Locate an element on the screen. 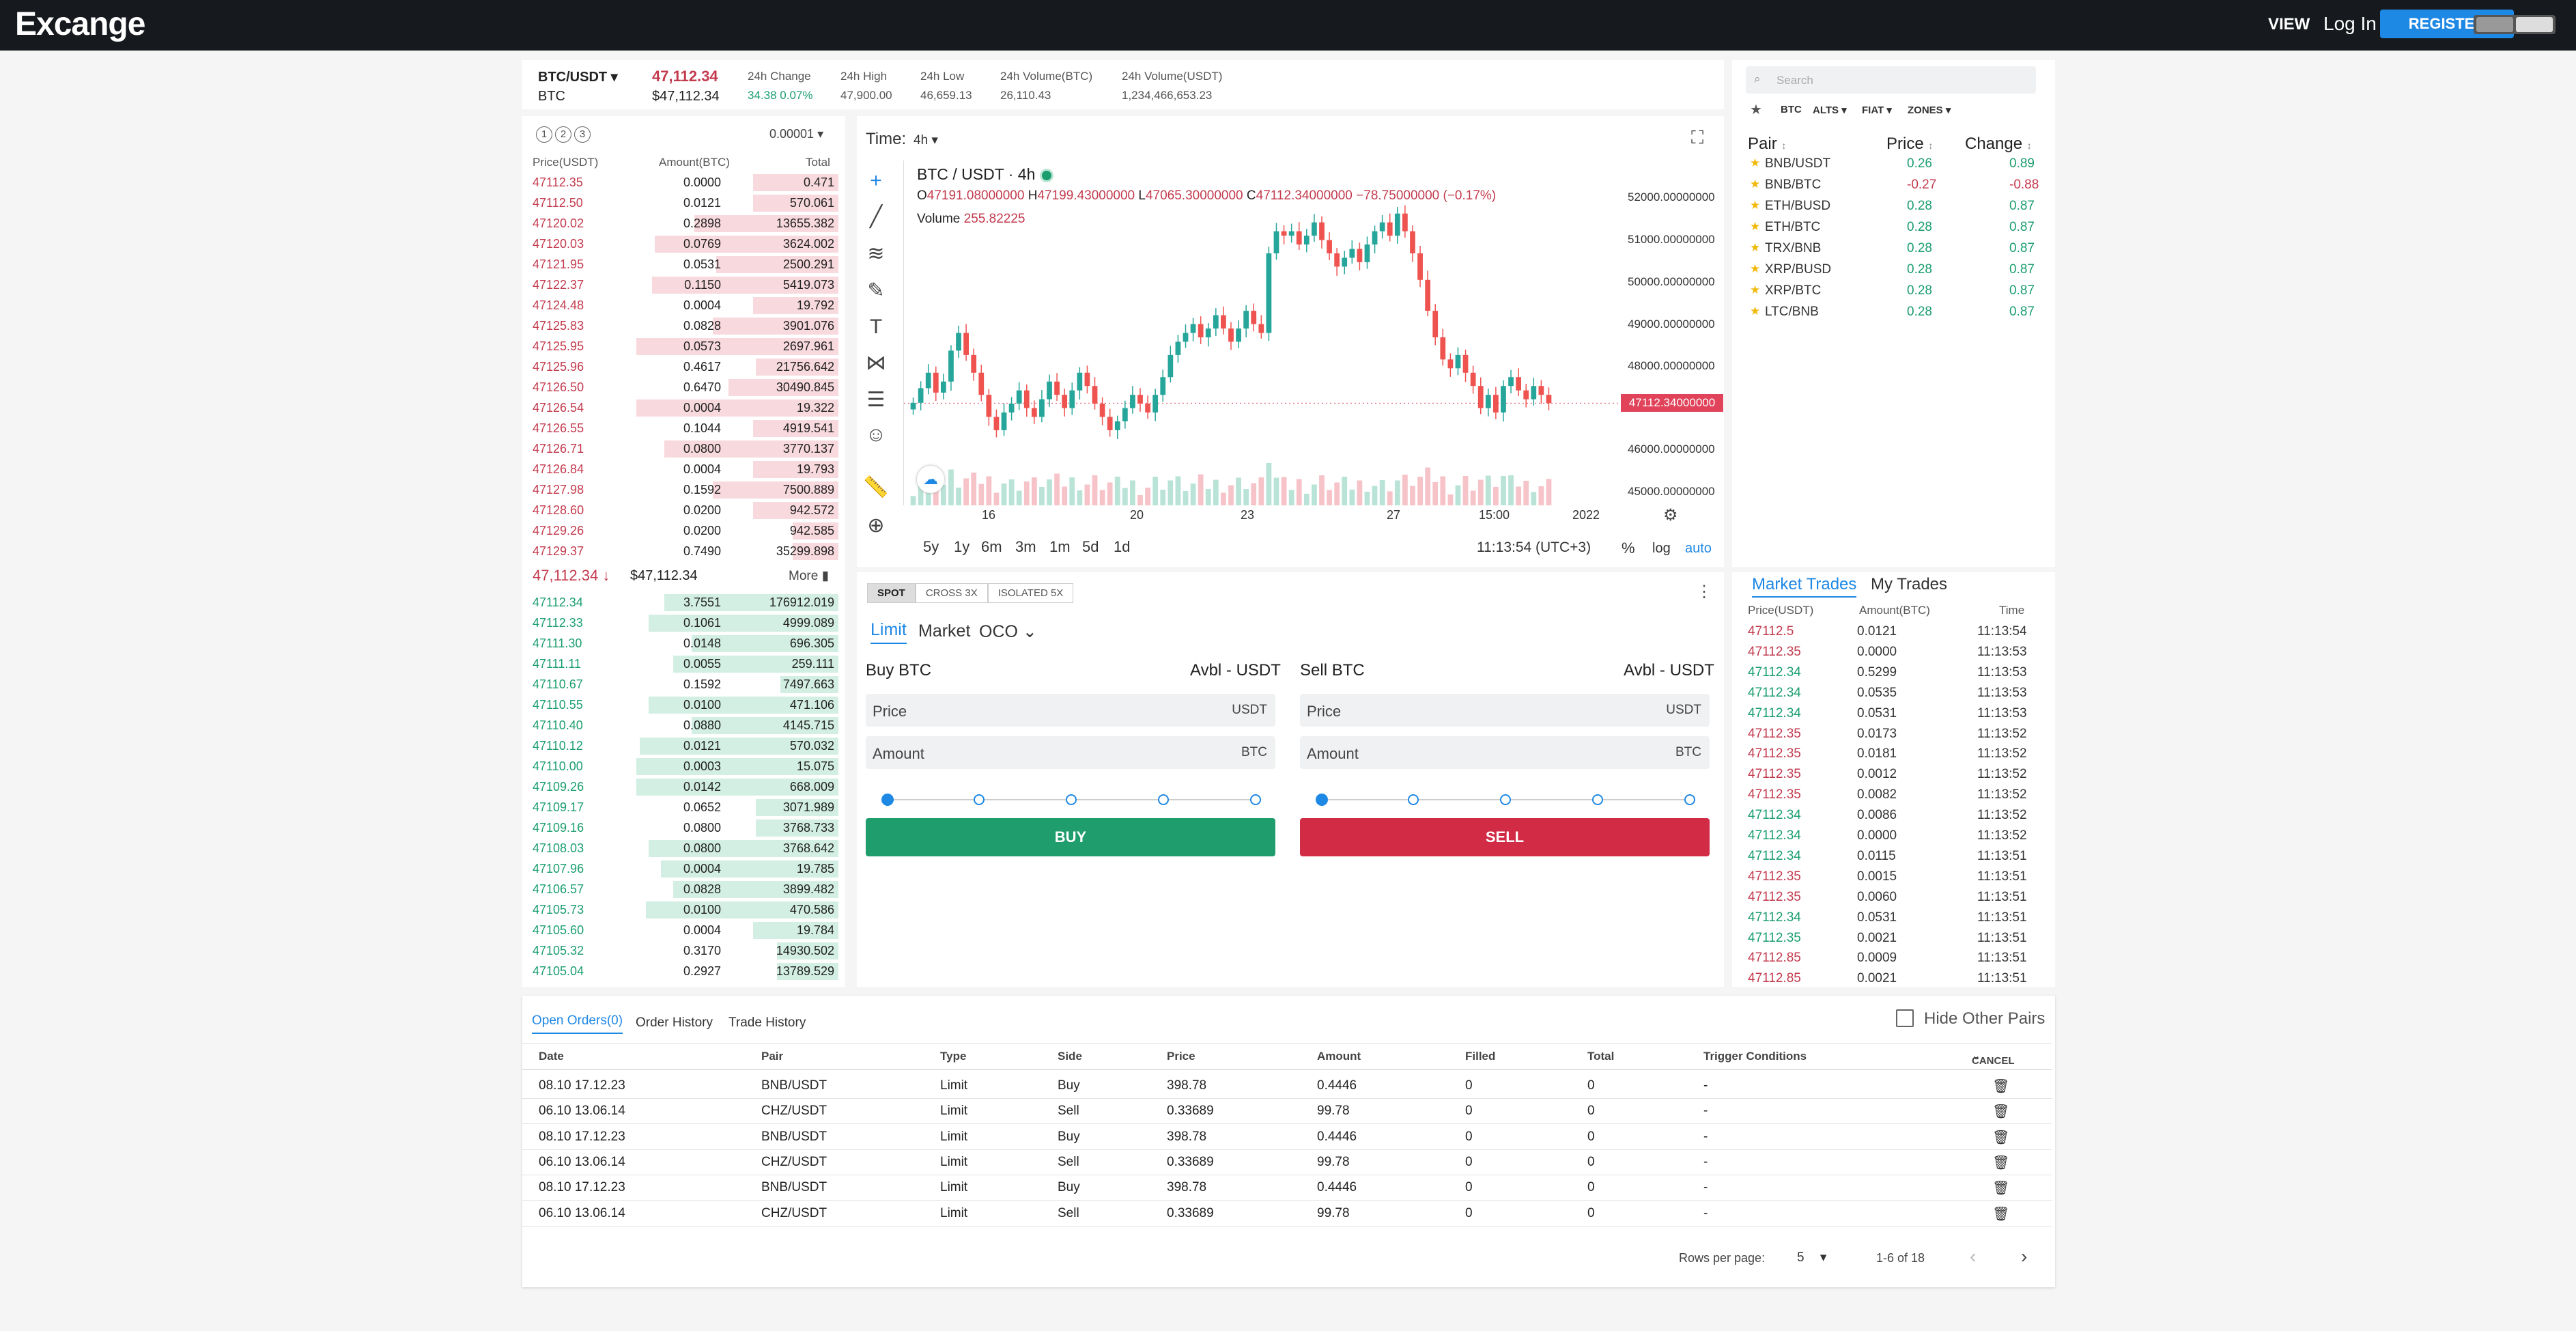 Image resolution: width=2576 pixels, height=1331 pixels. buy-price-input: Price USDT is located at coordinates (1070, 710).